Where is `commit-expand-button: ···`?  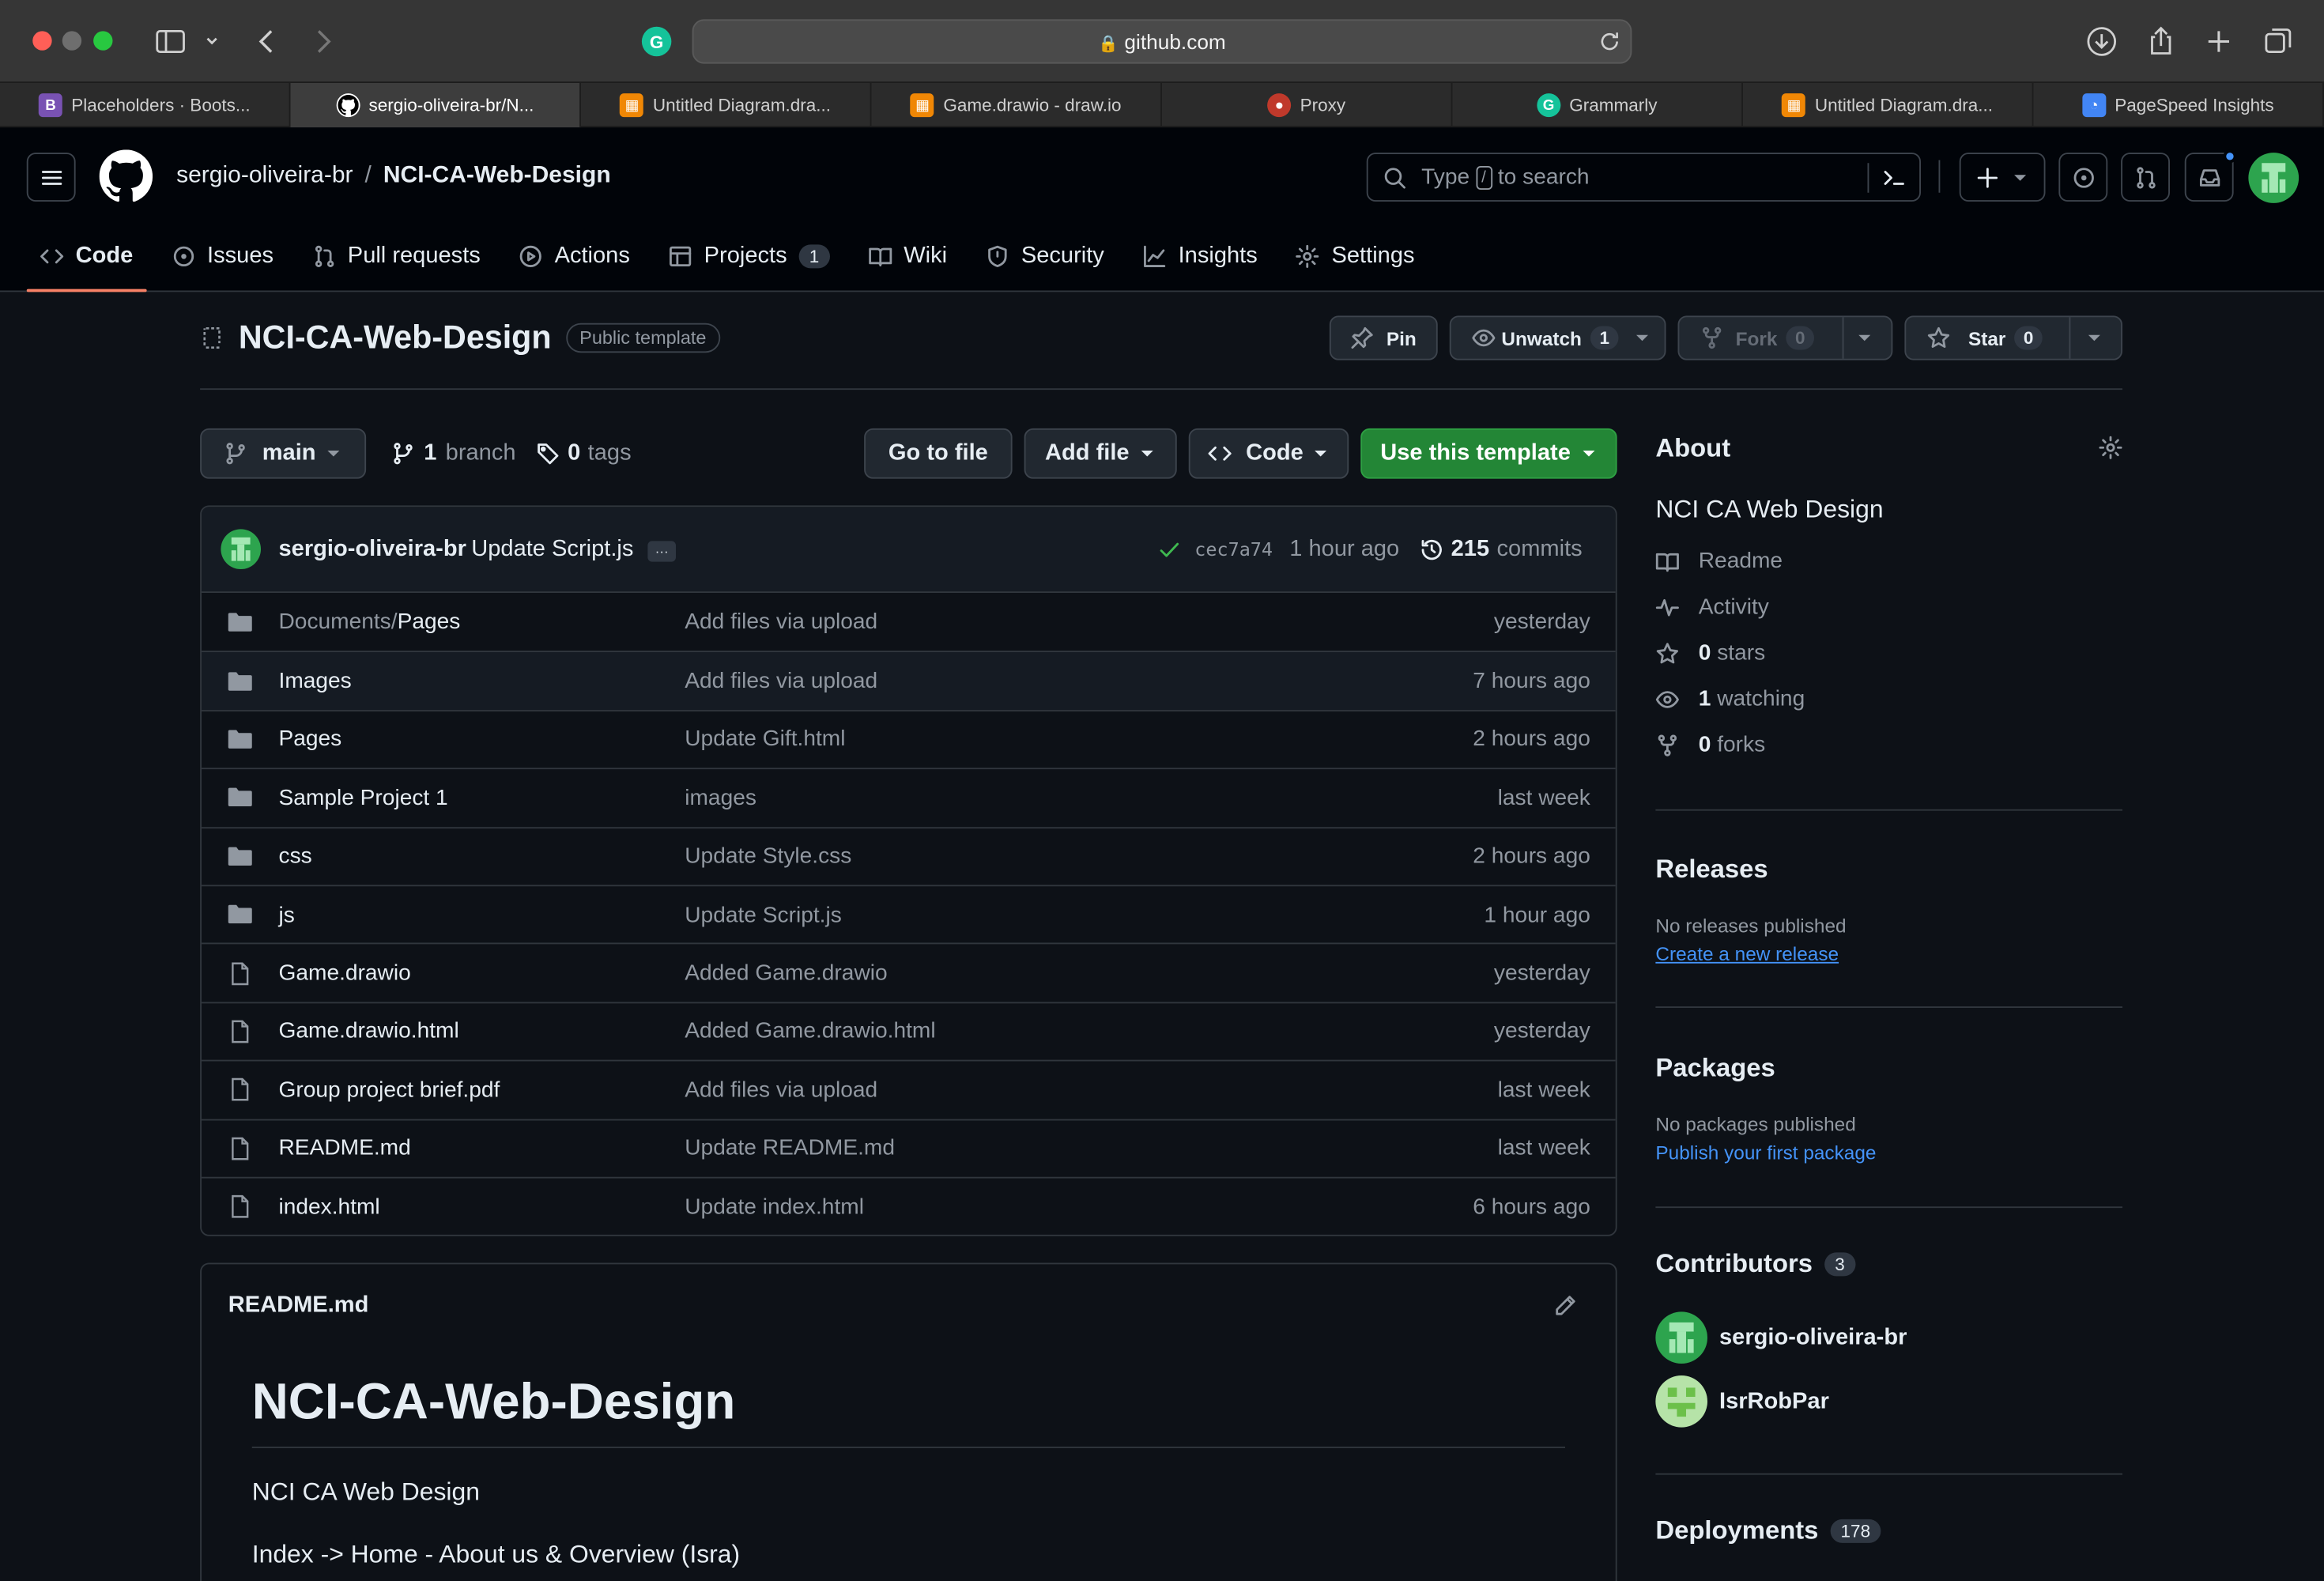
commit-expand-button: ··· is located at coordinates (661, 551).